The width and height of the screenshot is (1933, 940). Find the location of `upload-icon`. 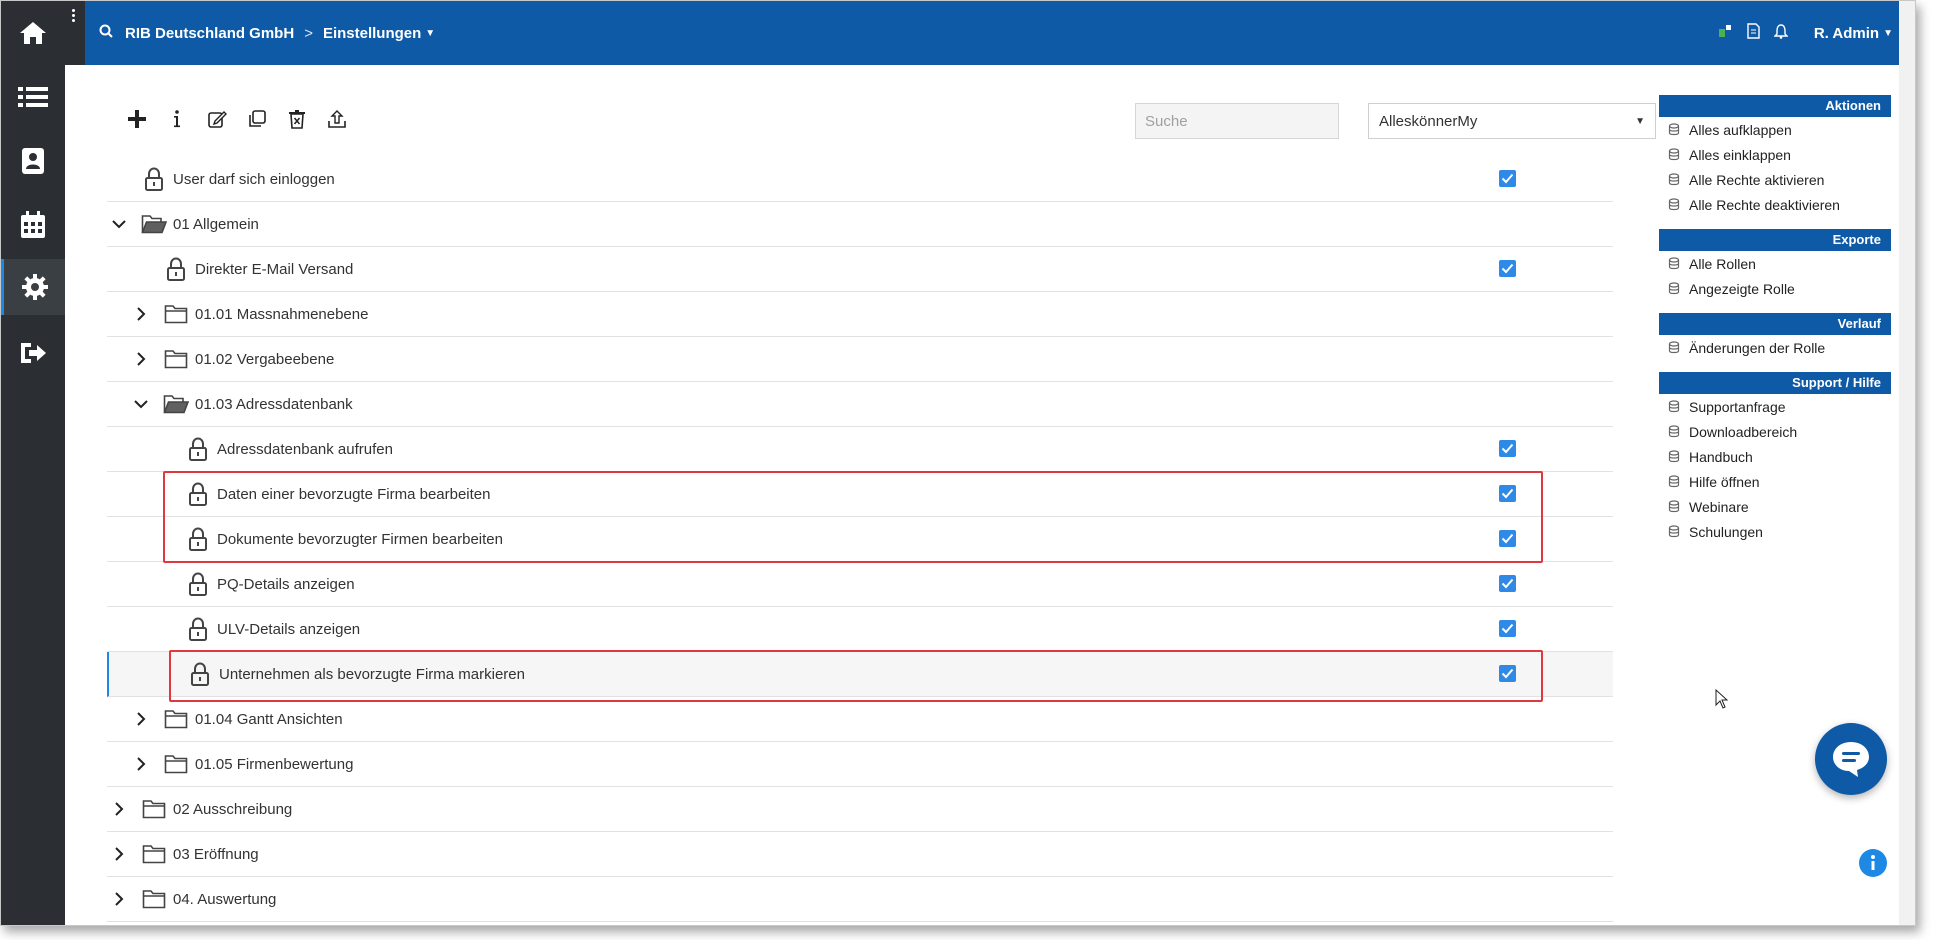

upload-icon is located at coordinates (337, 119).